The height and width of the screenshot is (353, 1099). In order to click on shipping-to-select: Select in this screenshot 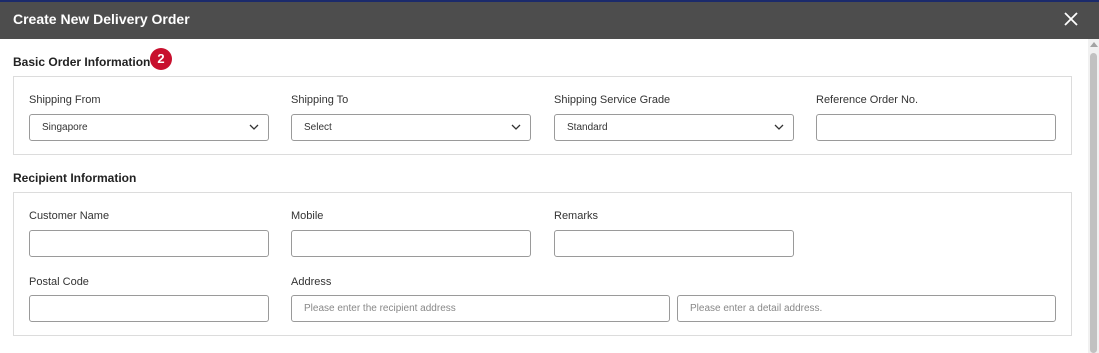, I will do `click(411, 127)`.